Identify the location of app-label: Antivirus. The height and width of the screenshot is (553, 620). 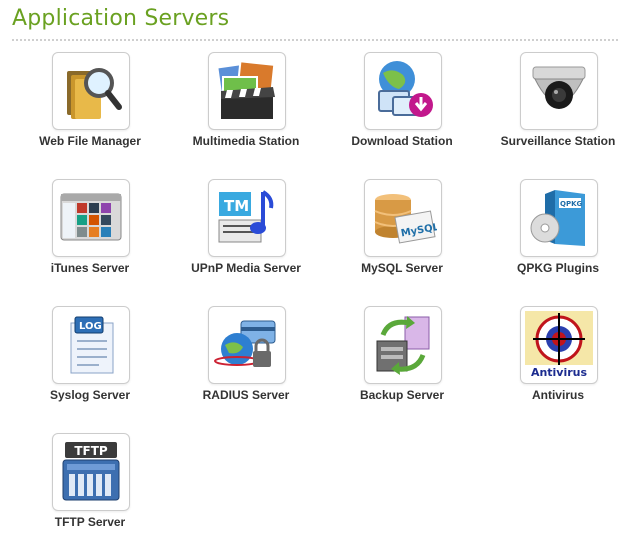
(557, 395).